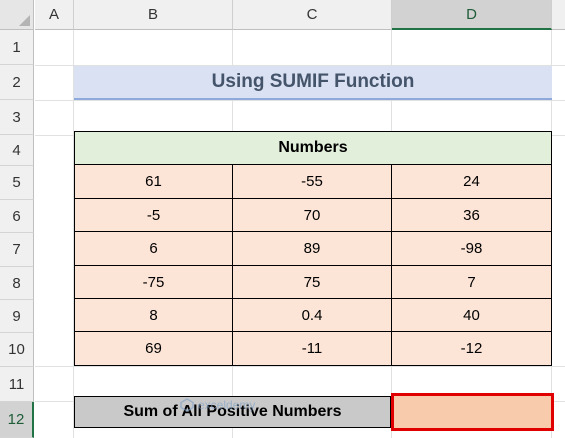 This screenshot has width=565, height=438. Describe the element at coordinates (472, 249) in the screenshot. I see `table-cell: -98` at that location.